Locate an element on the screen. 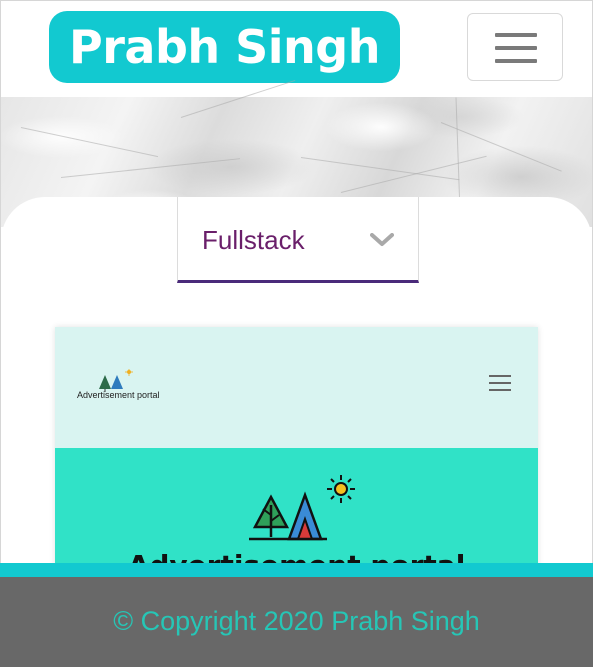  preview-logo-text: Advertisement portal is located at coordinates (118, 395).